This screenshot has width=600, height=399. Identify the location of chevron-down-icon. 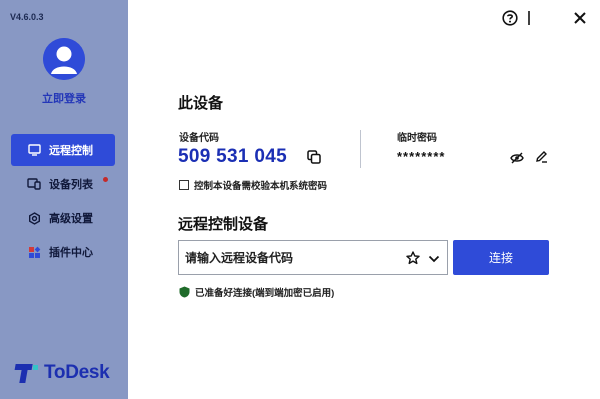
(434, 259).